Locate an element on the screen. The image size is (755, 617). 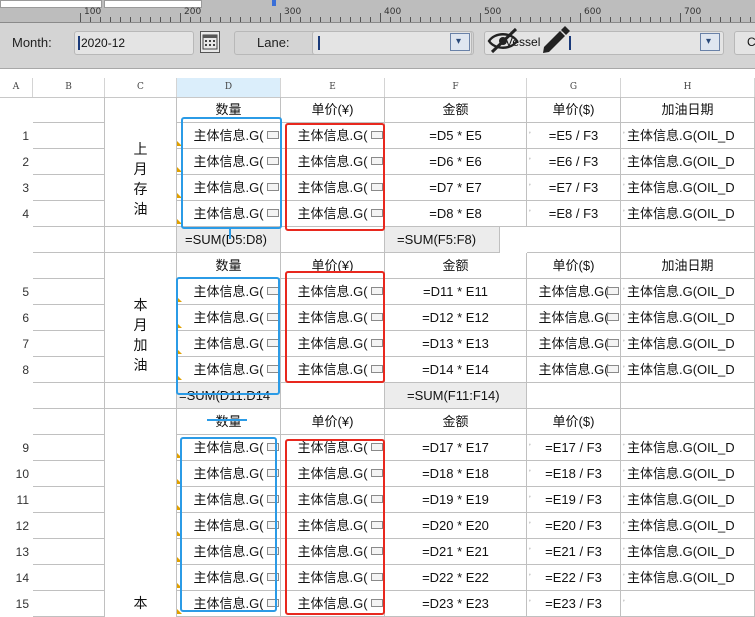
unit-price-usd-cell: =E5 / F3 ʼ is located at coordinates (574, 136).